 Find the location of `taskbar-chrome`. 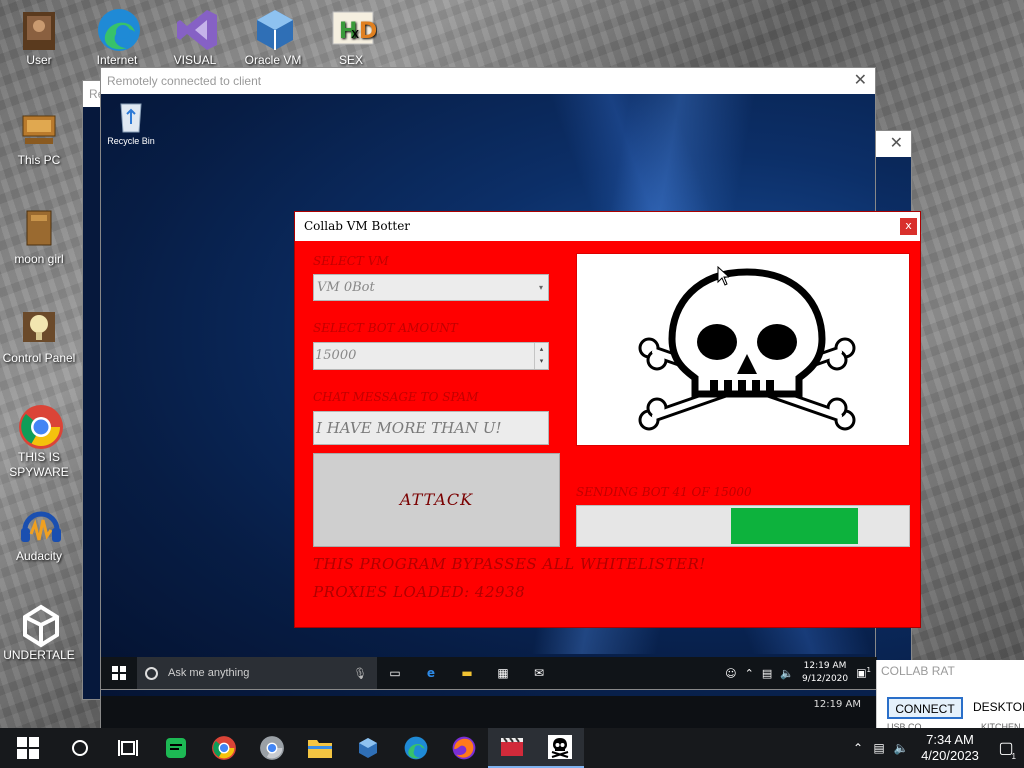

taskbar-chrome is located at coordinates (224, 748).